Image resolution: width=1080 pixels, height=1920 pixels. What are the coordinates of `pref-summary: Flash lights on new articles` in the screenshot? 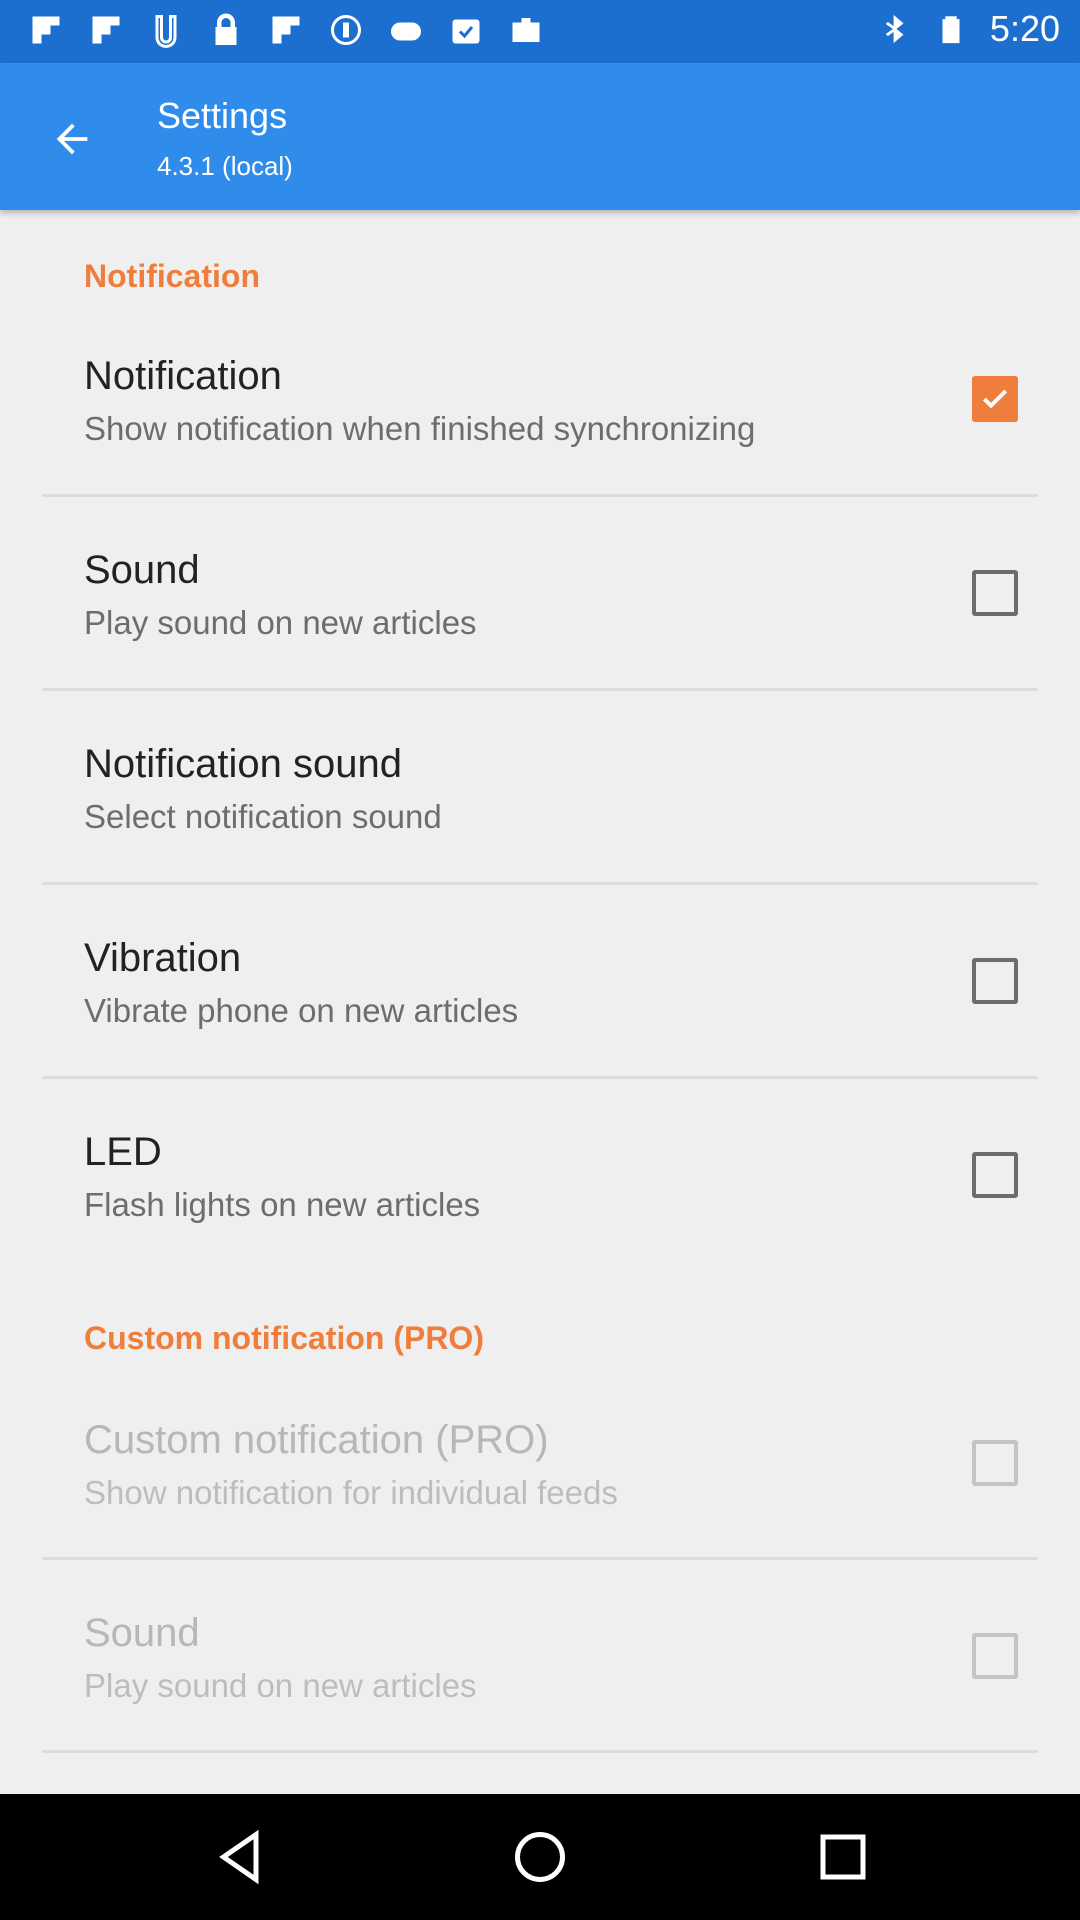 It's located at (282, 1204).